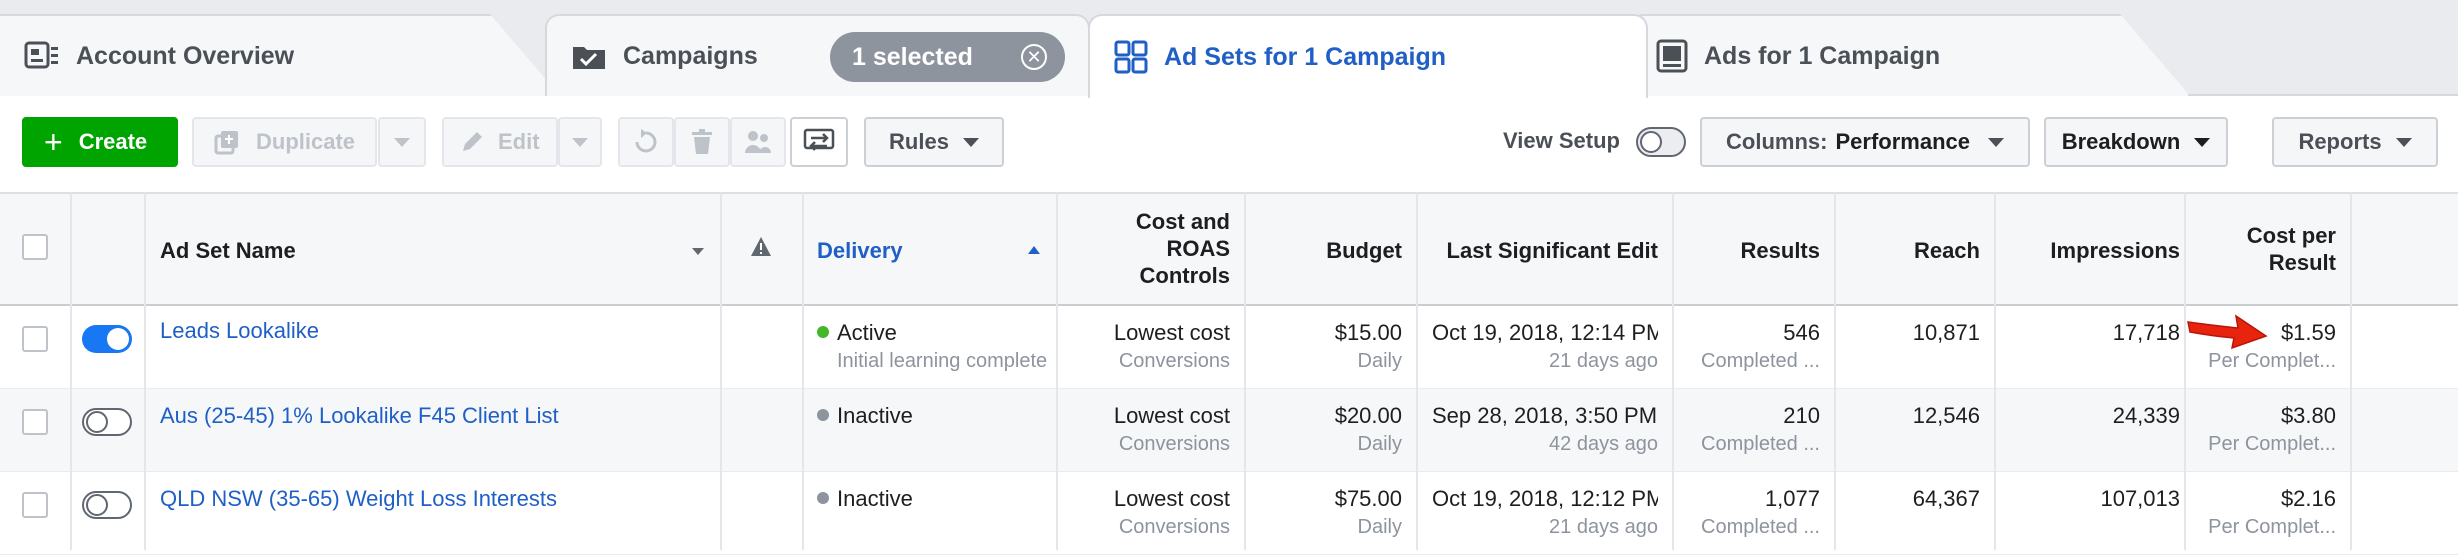 This screenshot has height=555, width=2458. Describe the element at coordinates (42, 56) in the screenshot. I see `account-overview-icon` at that location.